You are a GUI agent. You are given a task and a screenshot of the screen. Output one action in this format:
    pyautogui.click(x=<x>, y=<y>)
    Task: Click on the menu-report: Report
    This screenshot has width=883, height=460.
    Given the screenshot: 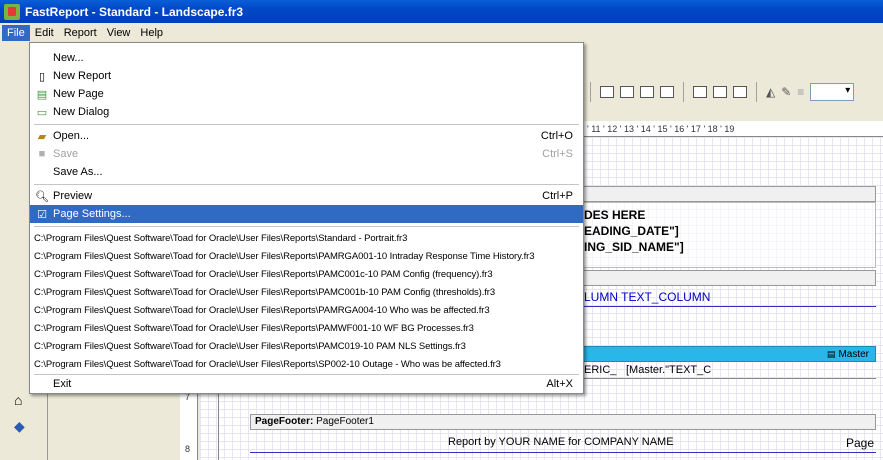 What is the action you would take?
    pyautogui.click(x=80, y=33)
    